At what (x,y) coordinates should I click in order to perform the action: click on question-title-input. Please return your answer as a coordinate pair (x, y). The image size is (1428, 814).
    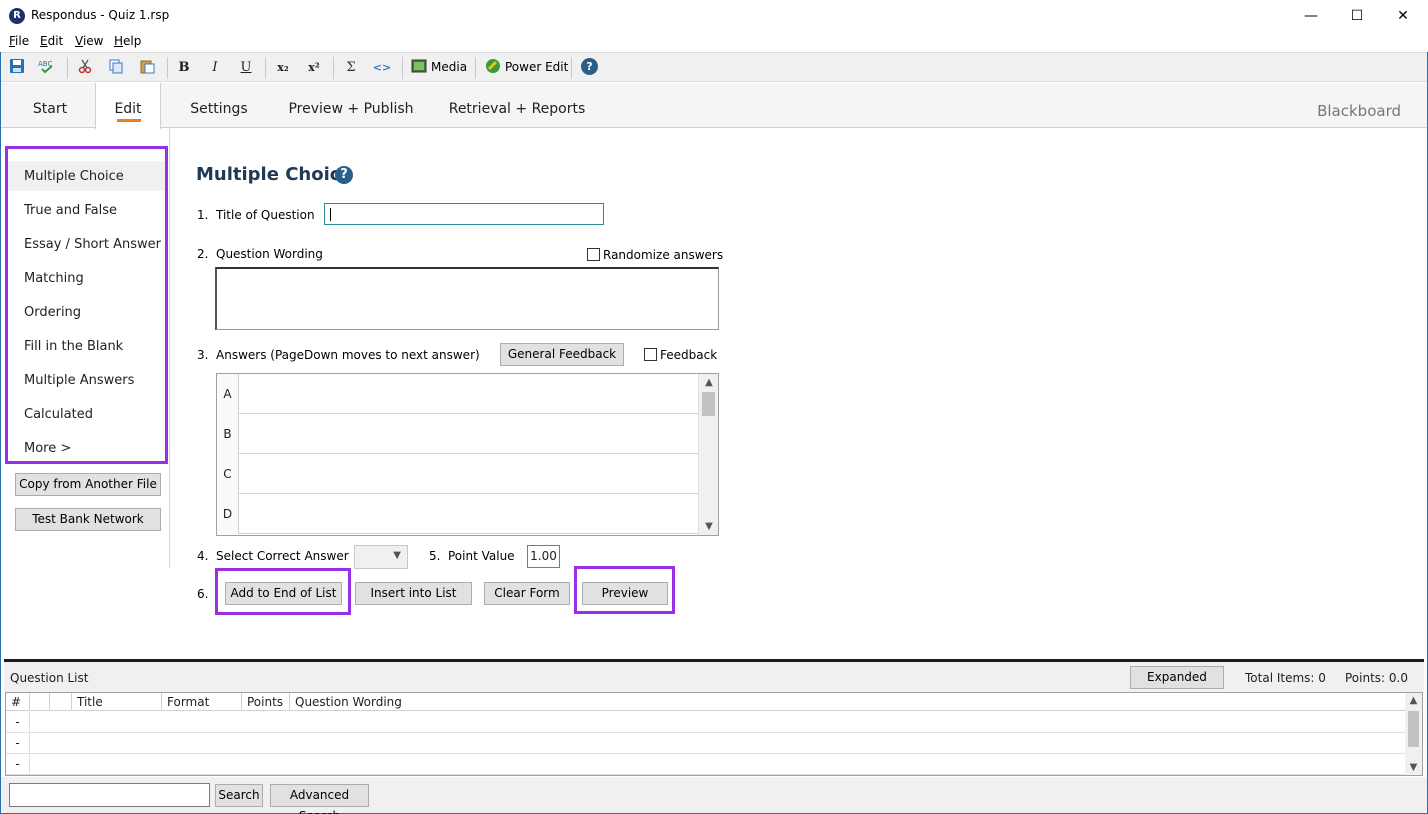
    Looking at the image, I should click on (464, 214).